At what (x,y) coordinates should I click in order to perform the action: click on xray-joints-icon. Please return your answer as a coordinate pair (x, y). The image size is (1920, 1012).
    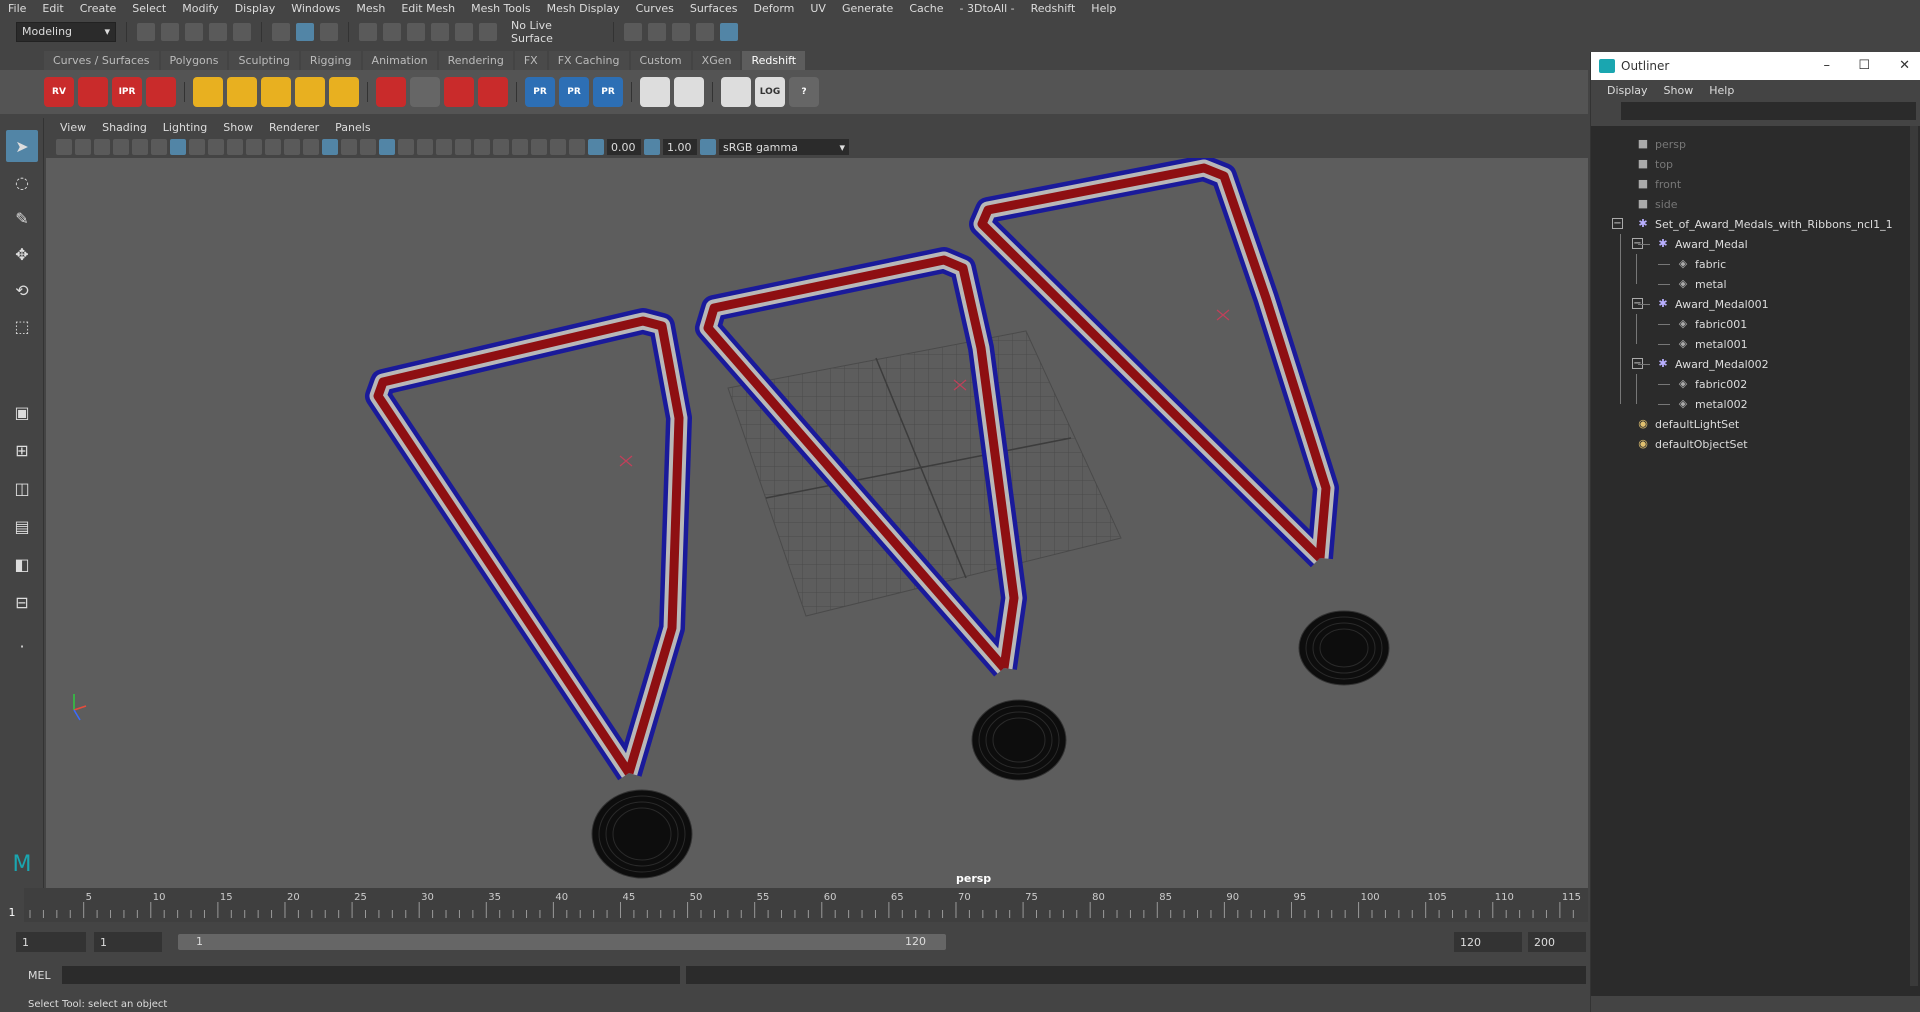
    Looking at the image, I should click on (558, 147).